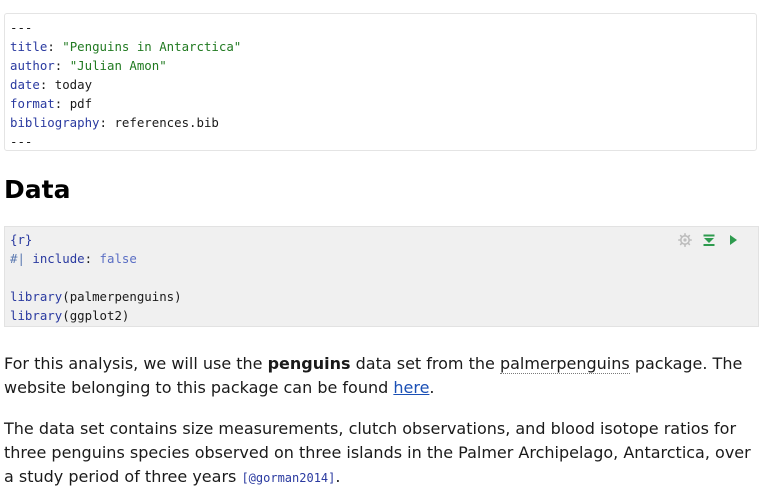 This screenshot has width=763, height=494. Describe the element at coordinates (411, 387) in the screenshot. I see `package-website-link: here` at that location.